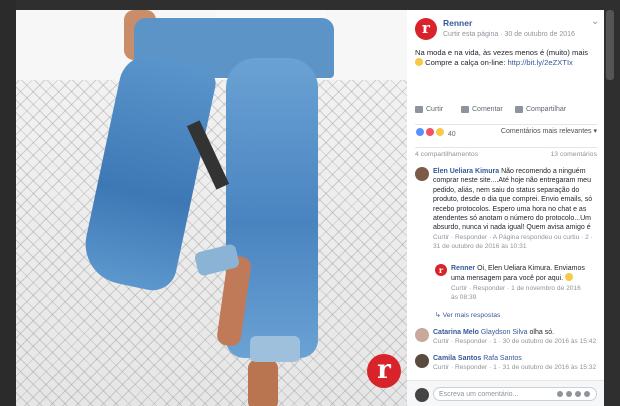 This screenshot has width=620, height=406. What do you see at coordinates (574, 154) in the screenshot?
I see `comments-count-link: 13 comentários` at bounding box center [574, 154].